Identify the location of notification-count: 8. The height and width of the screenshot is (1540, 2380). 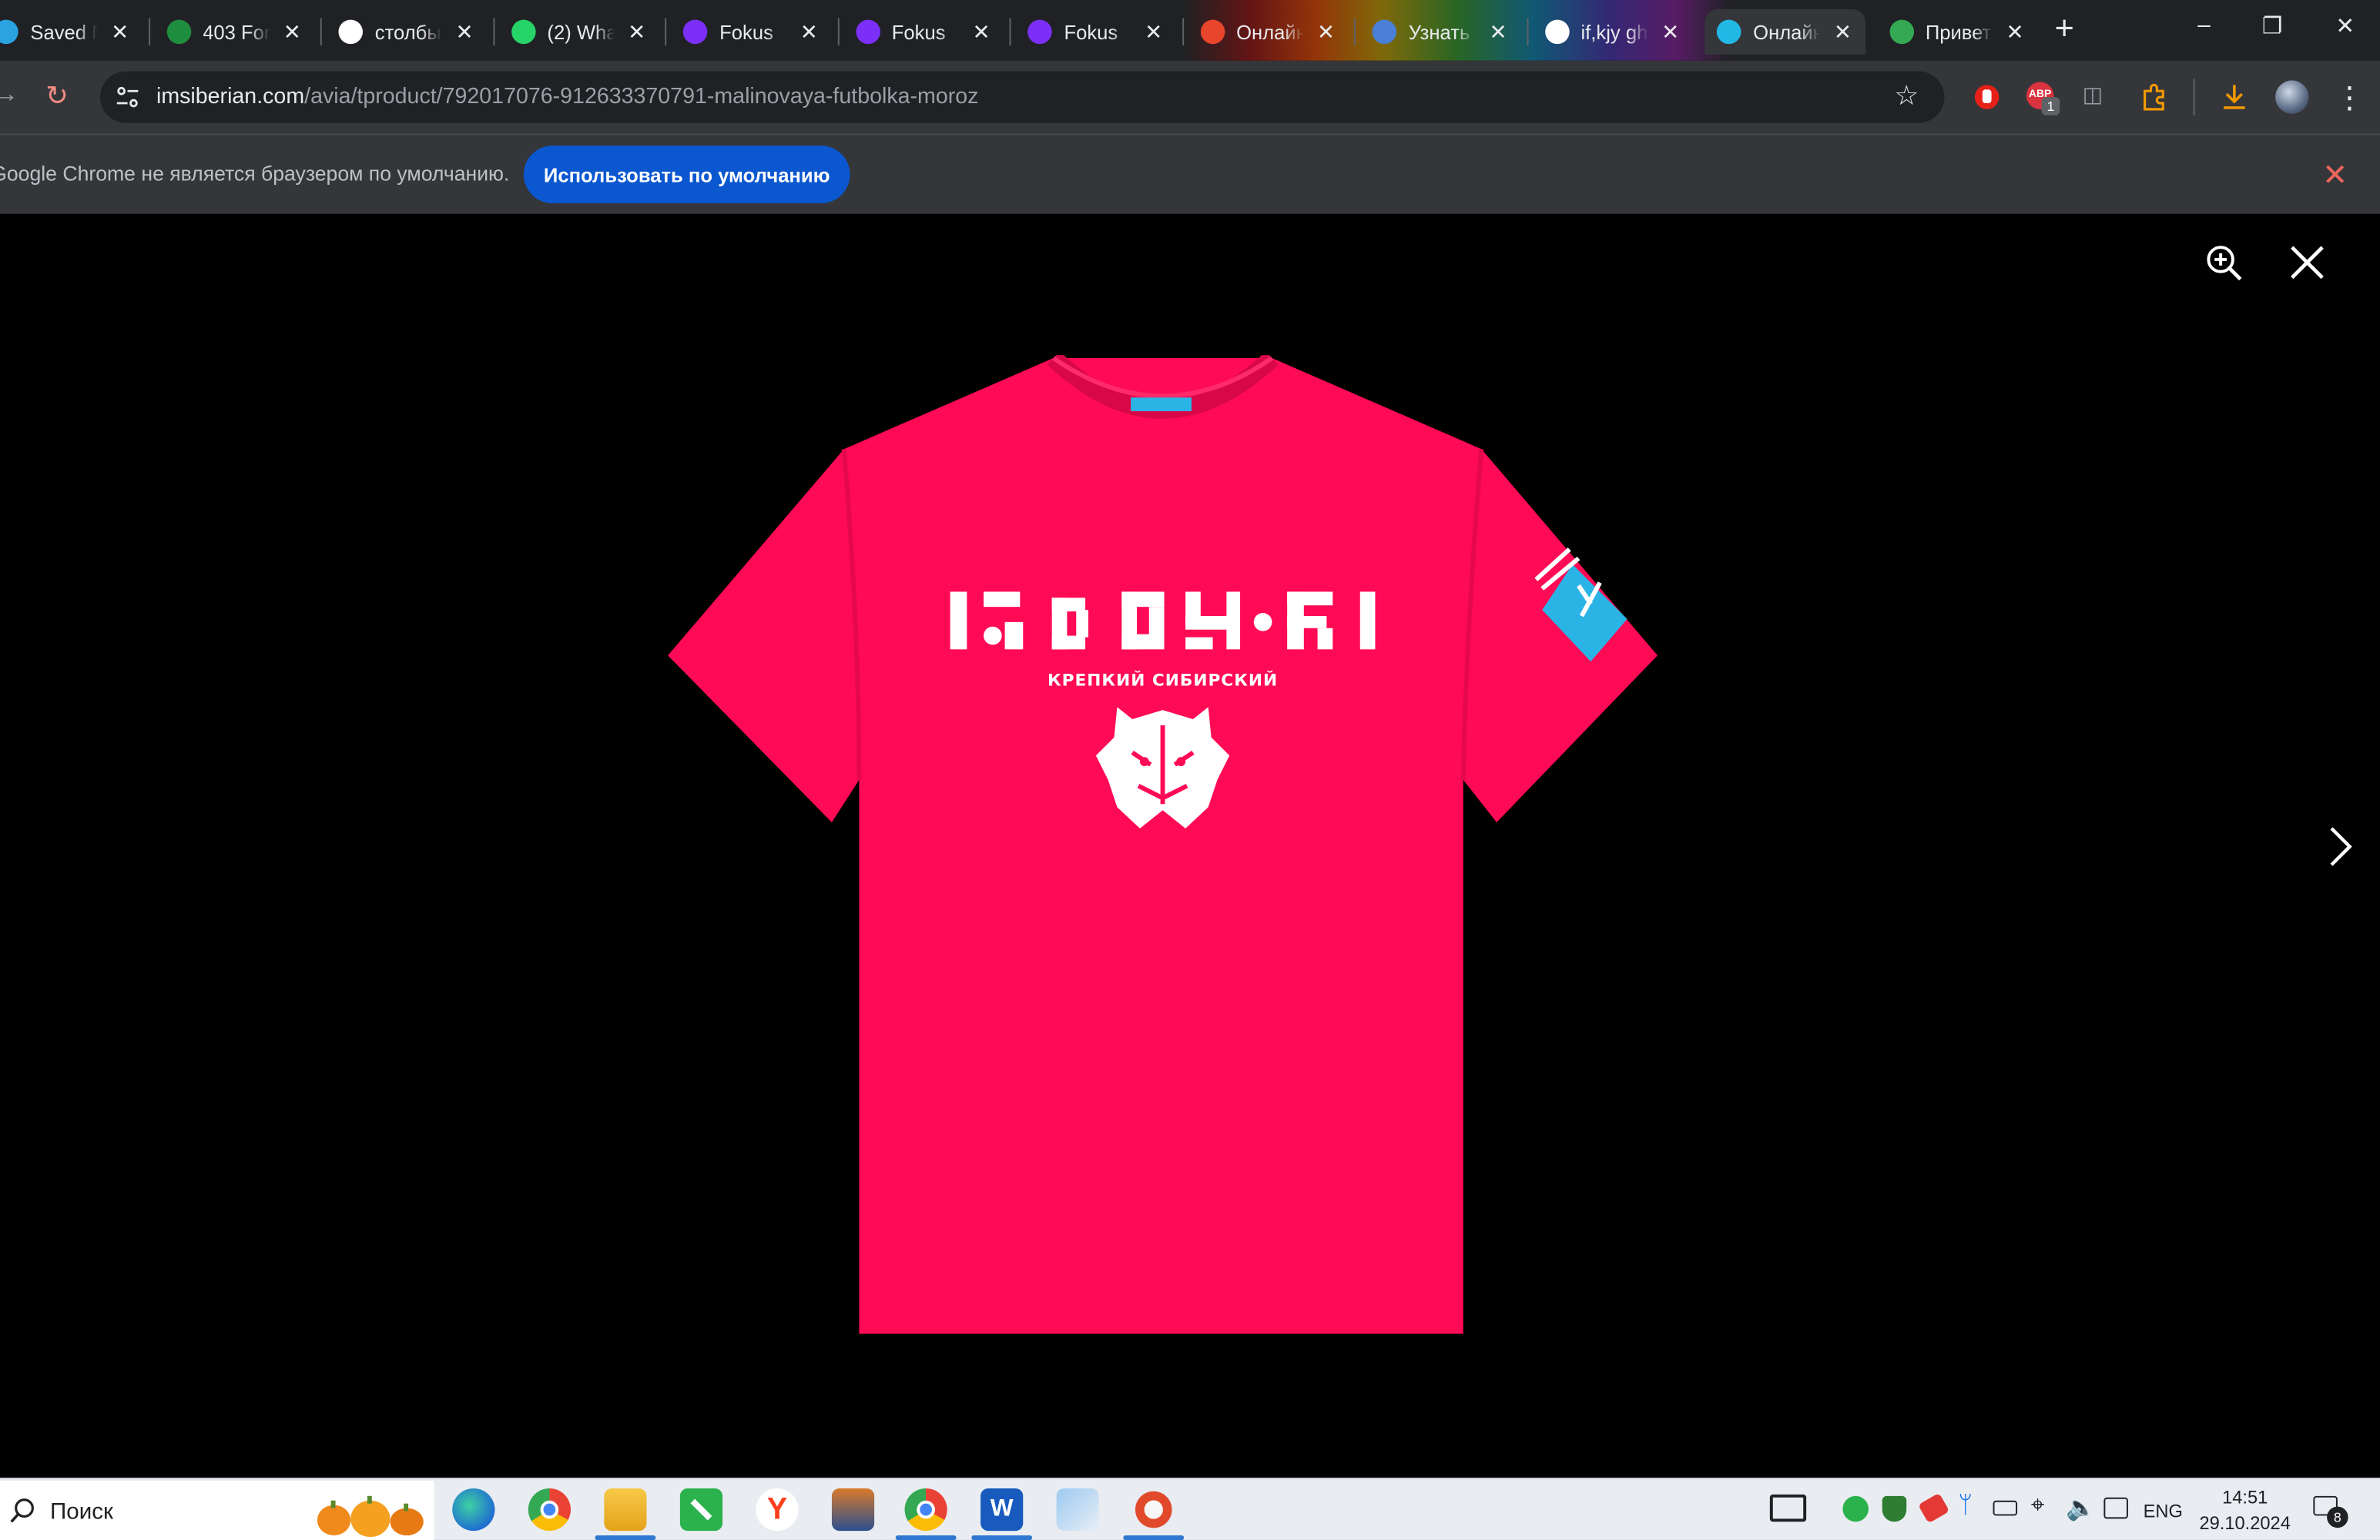
(2337, 1517).